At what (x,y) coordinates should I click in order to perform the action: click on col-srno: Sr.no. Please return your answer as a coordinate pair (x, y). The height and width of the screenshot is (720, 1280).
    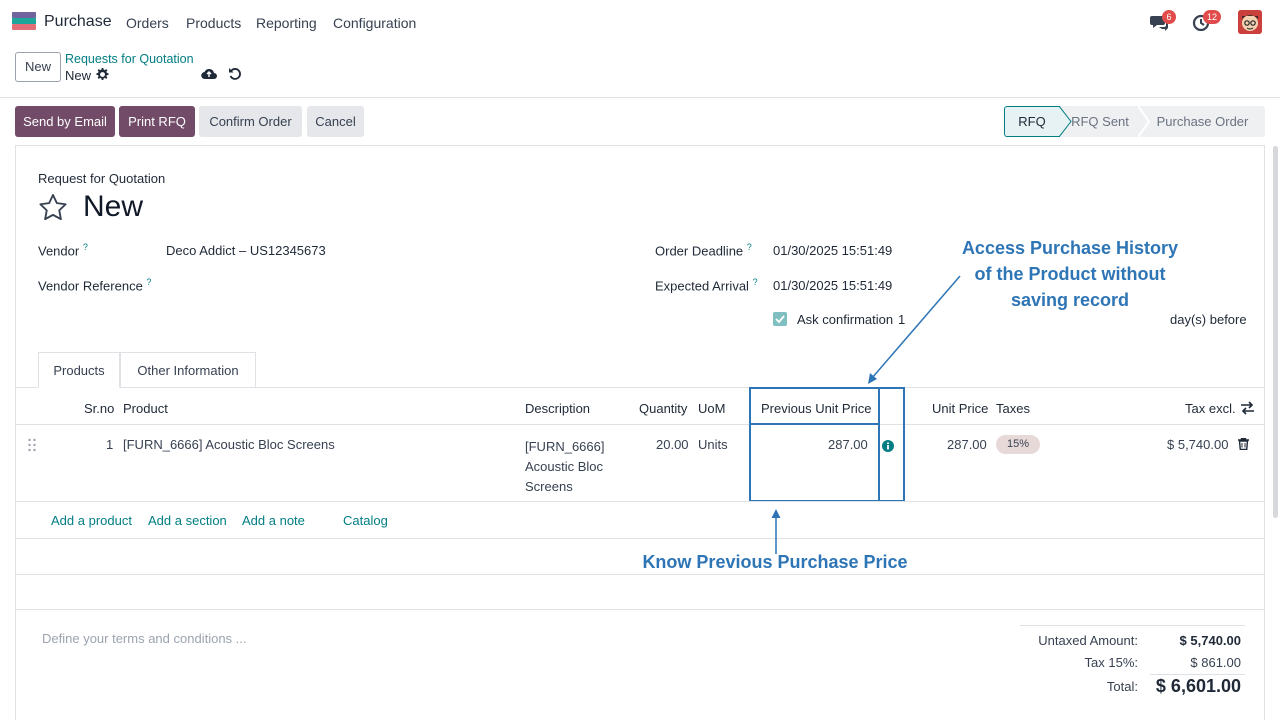
    Looking at the image, I should click on (99, 408).